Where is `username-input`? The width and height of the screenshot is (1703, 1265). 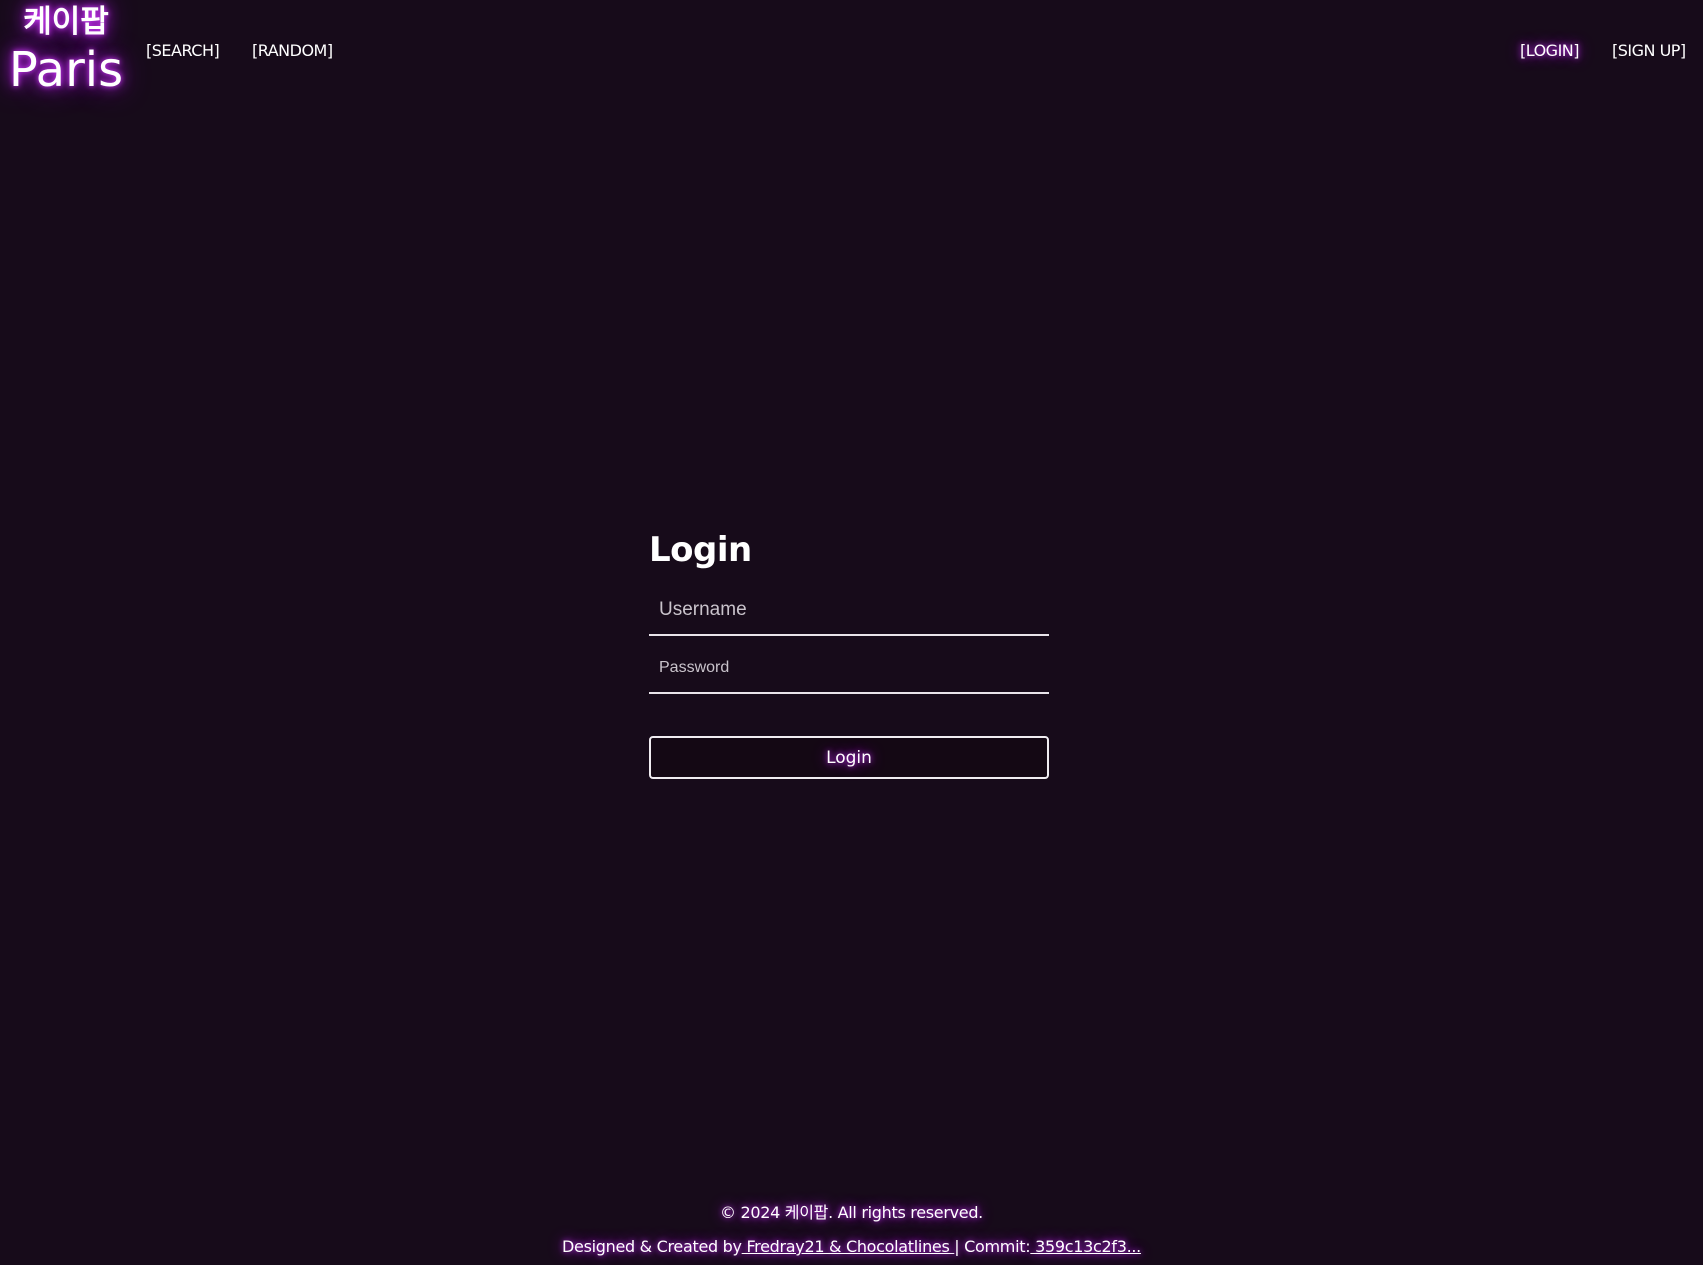 username-input is located at coordinates (849, 610).